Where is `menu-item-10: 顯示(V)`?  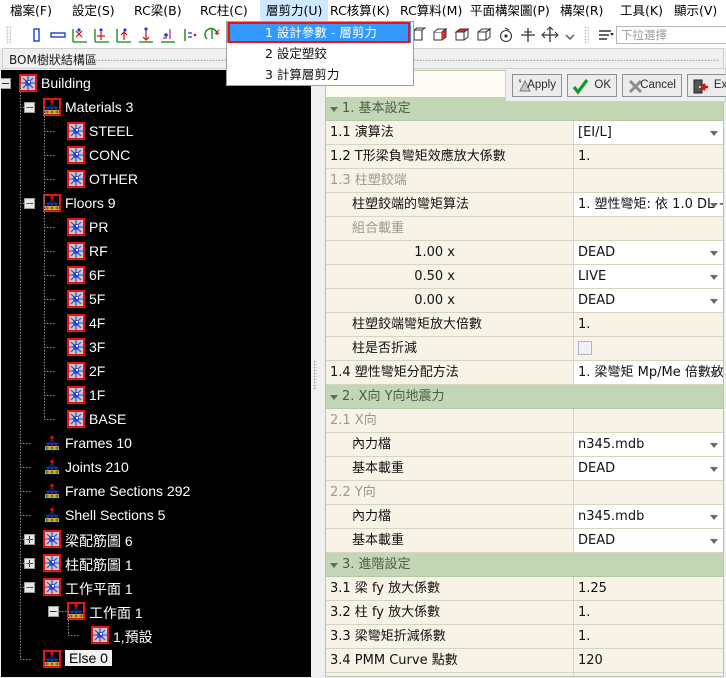 menu-item-10: 顯示(V) is located at coordinates (695, 11).